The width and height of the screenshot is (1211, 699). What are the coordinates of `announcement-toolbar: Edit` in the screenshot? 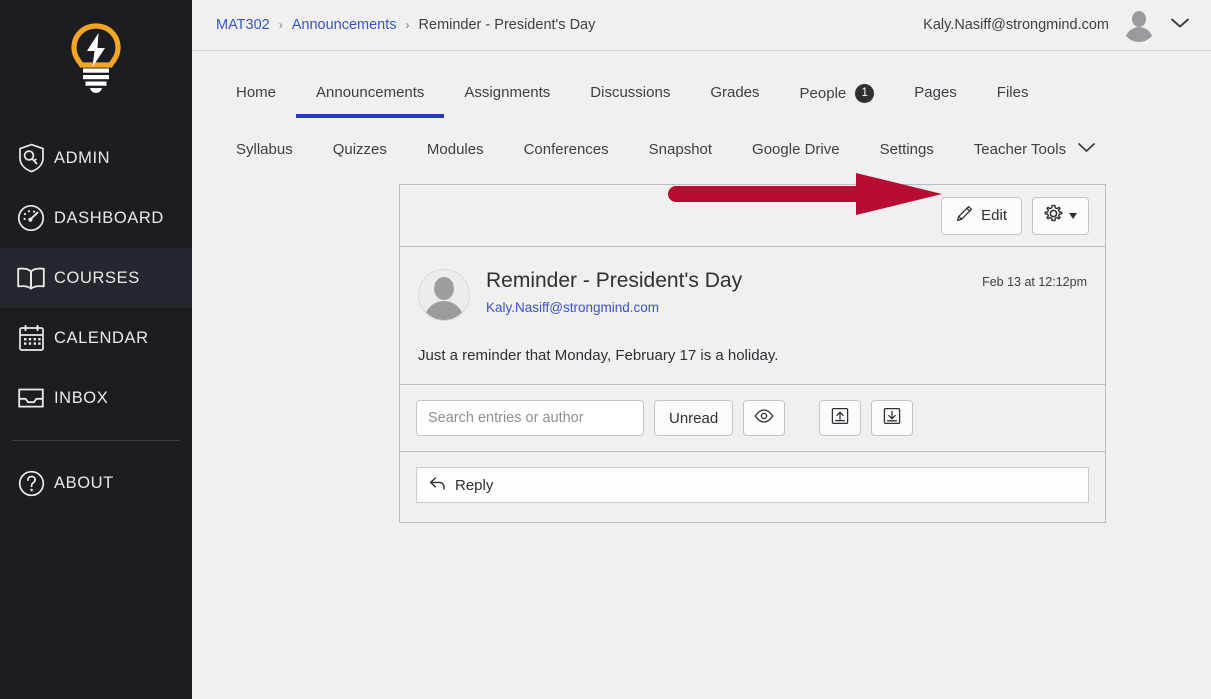 It's located at (752, 210).